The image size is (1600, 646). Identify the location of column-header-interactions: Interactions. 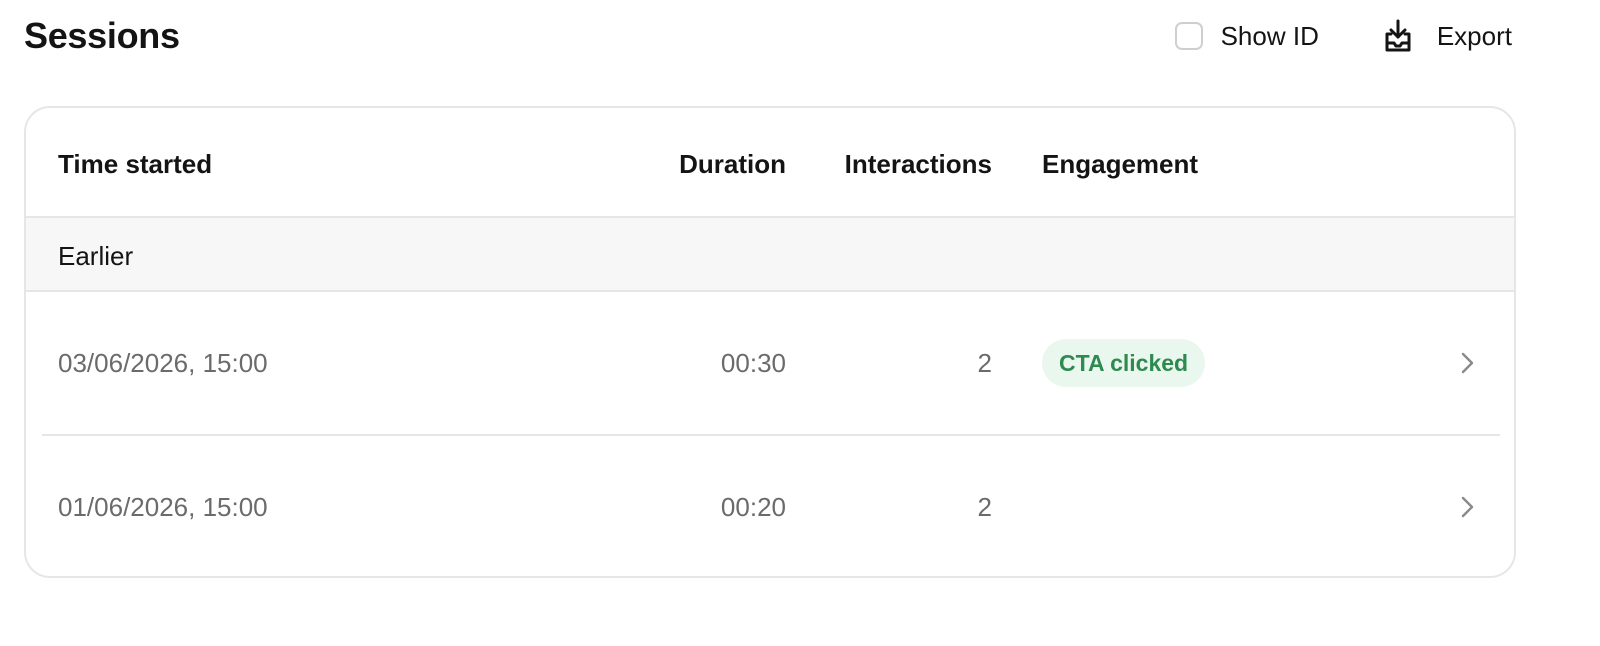
(918, 164).